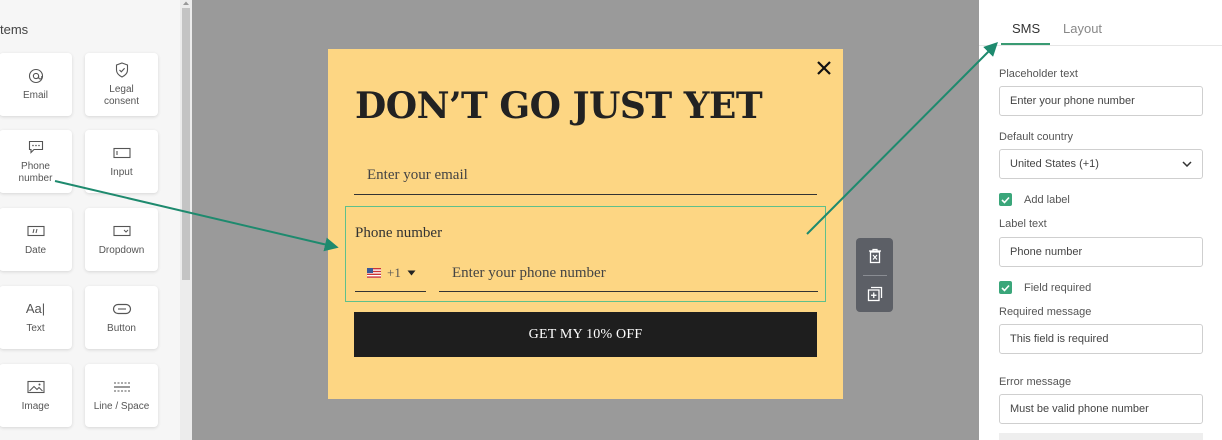  Describe the element at coordinates (411, 273) in the screenshot. I see `caret-down-icon` at that location.